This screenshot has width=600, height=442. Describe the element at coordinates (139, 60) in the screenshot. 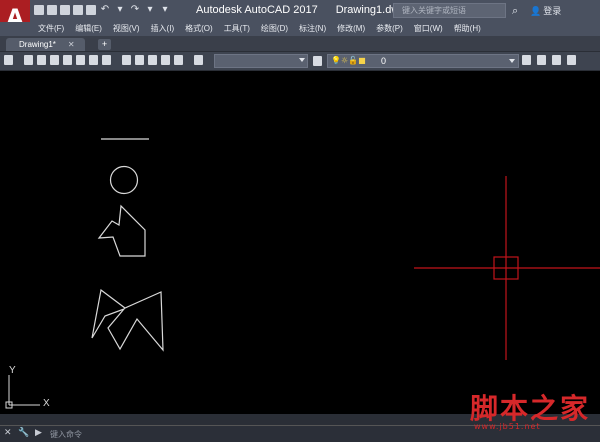

I see `visual-style-hidden-icon` at that location.